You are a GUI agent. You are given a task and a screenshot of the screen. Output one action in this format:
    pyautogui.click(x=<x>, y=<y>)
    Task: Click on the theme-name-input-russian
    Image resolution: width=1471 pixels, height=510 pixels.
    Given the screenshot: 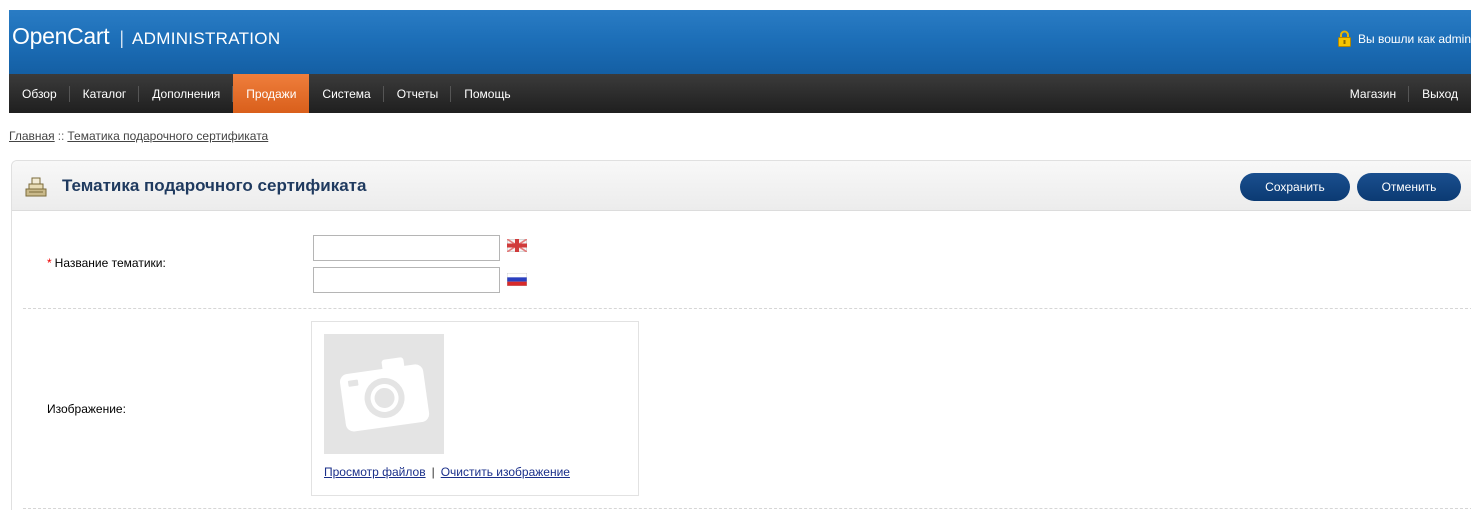 What is the action you would take?
    pyautogui.click(x=406, y=280)
    